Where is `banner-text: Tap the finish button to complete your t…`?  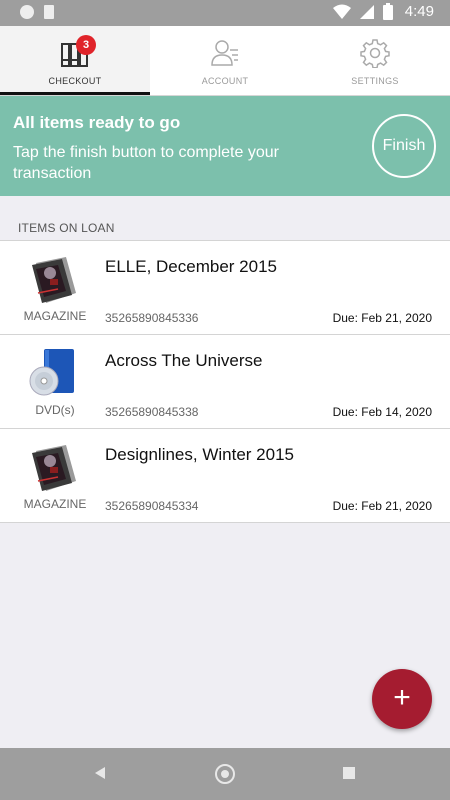
banner-text: Tap the finish button to complete your t… is located at coordinates (146, 163).